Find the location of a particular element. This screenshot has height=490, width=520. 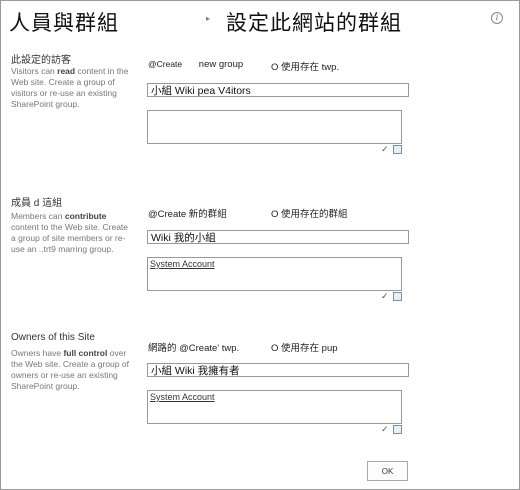

members-section-title: 成員 d 這組 is located at coordinates (37, 203).